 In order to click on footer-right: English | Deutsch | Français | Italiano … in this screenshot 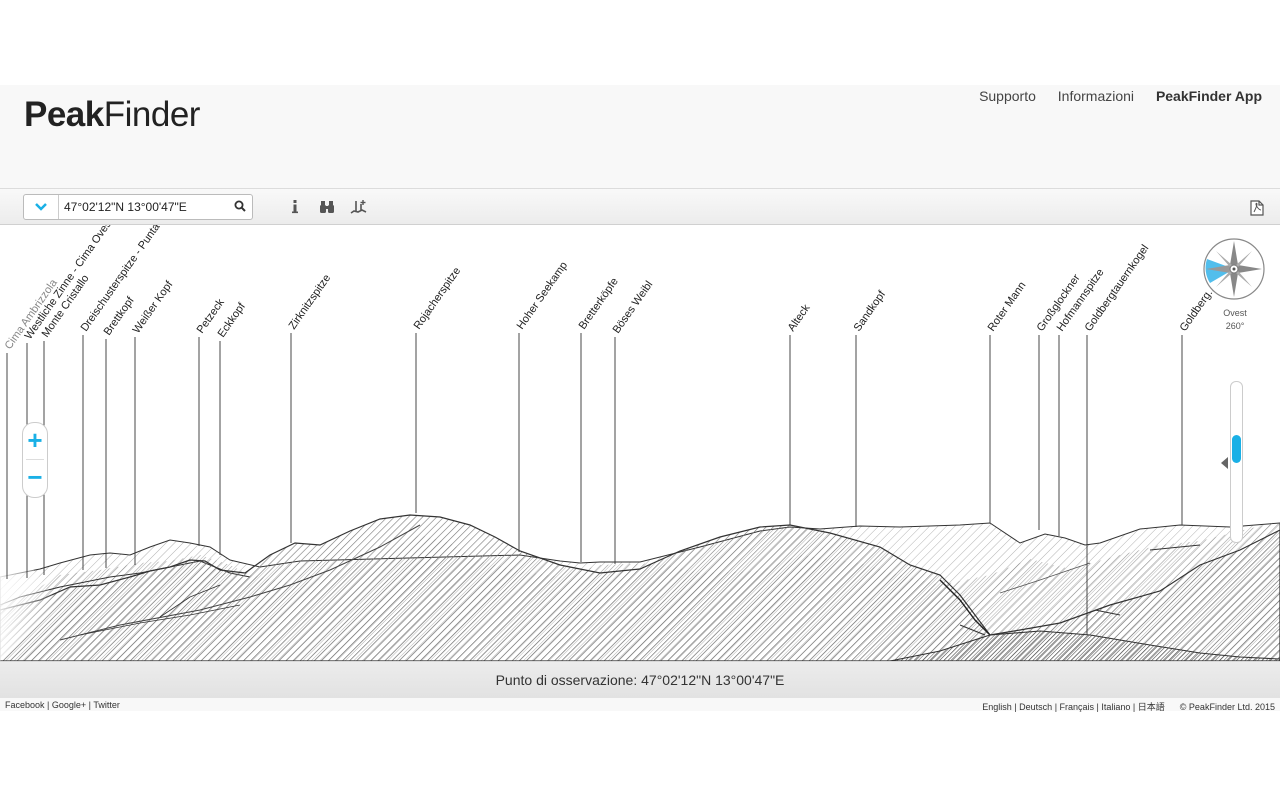, I will do `click(1128, 707)`.